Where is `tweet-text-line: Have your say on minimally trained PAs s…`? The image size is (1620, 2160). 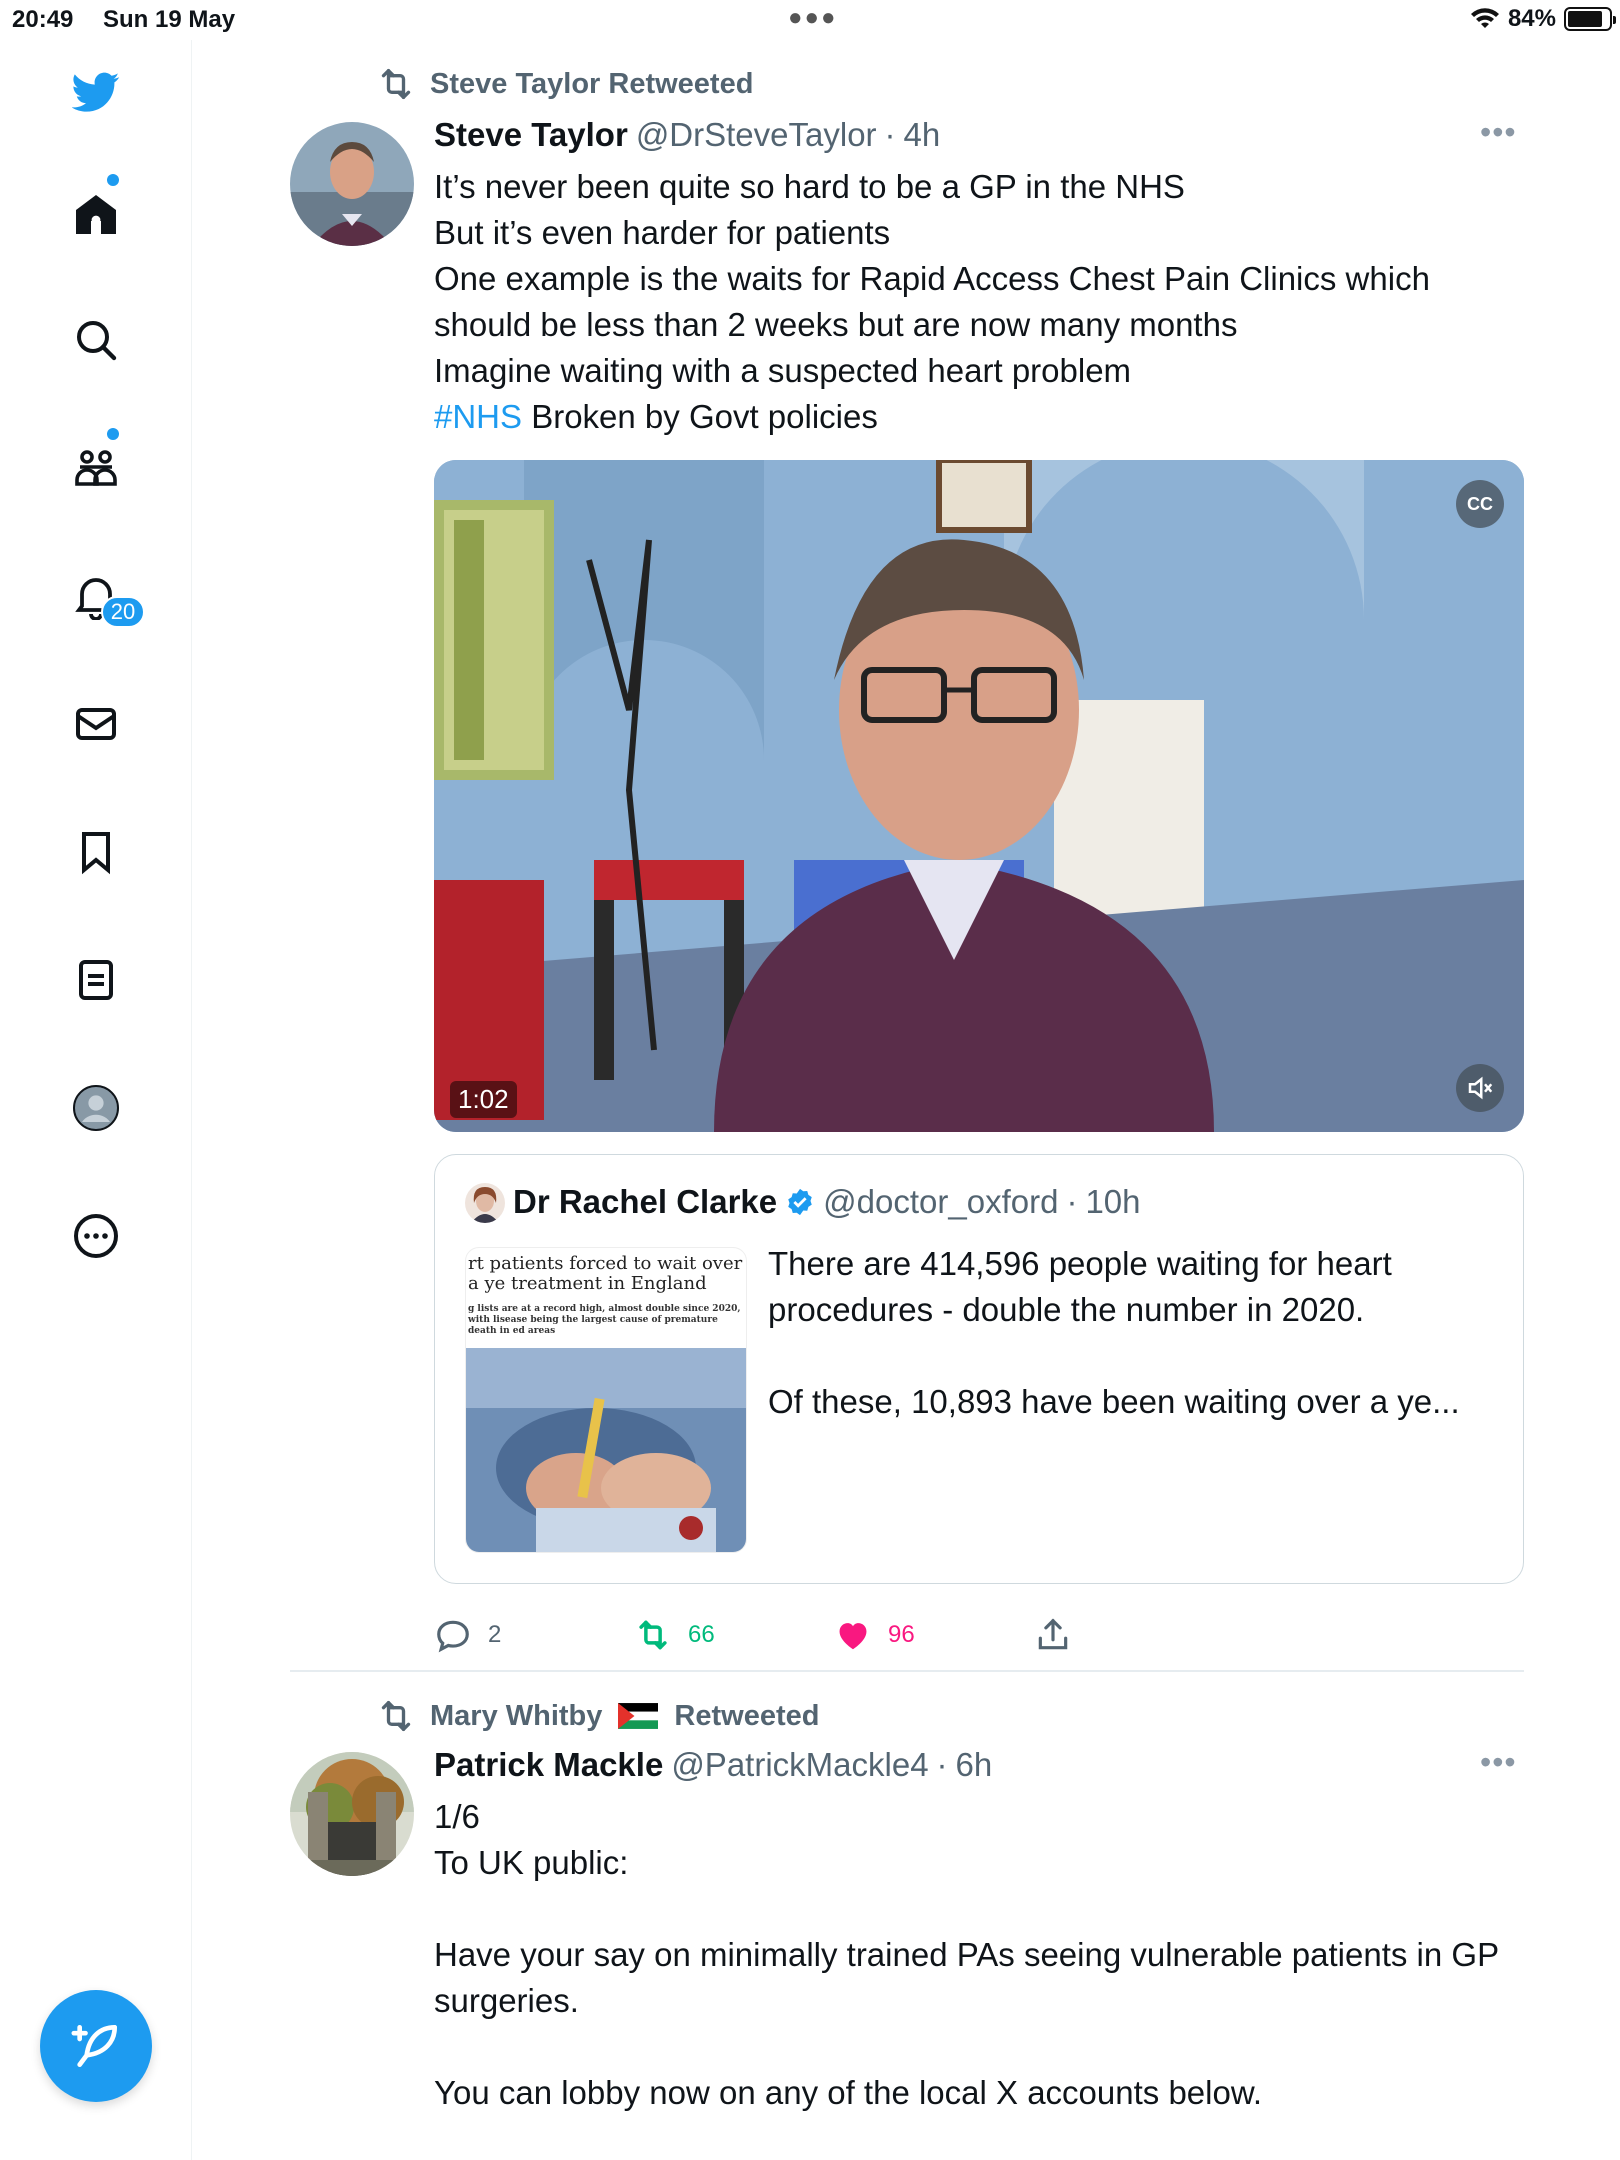 tweet-text-line: Have your say on minimally trained PAs s… is located at coordinates (967, 1954).